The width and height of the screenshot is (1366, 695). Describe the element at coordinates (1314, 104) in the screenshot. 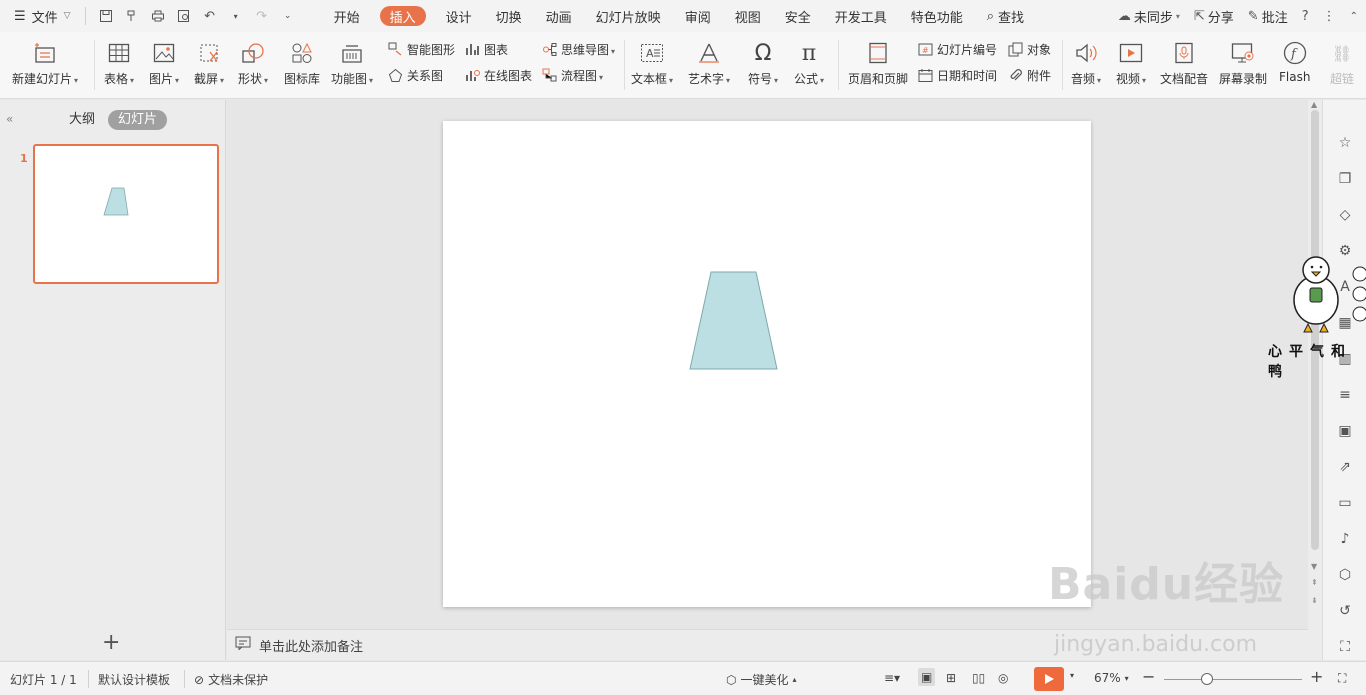

I see `scroll-up-icon: ▲` at that location.